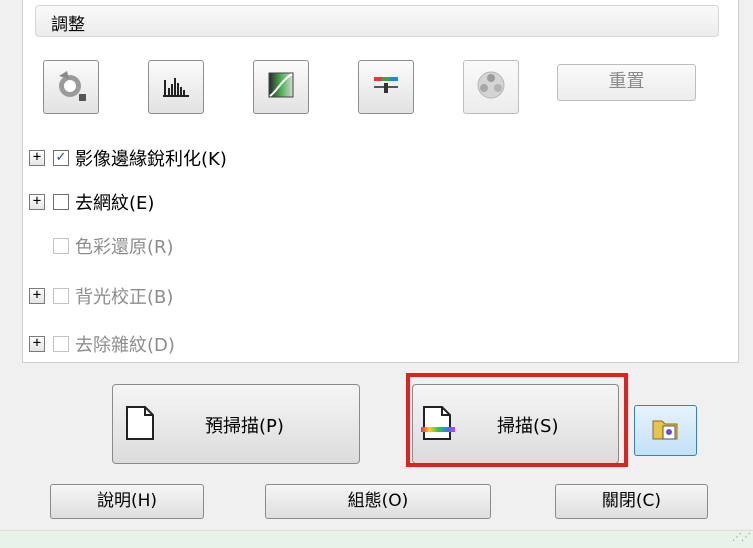  What do you see at coordinates (124, 297) in the screenshot?
I see `option-label: 背光校正(B)` at bounding box center [124, 297].